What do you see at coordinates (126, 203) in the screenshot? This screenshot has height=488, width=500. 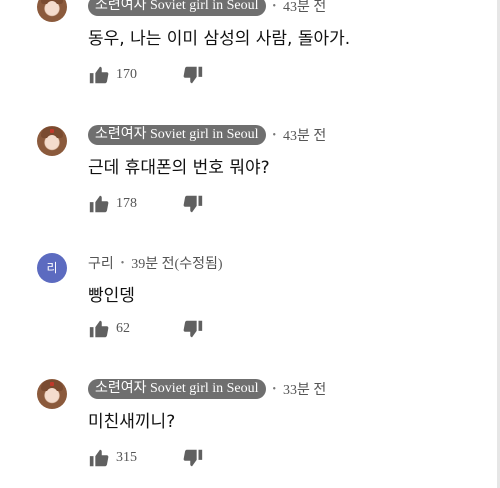 I see `like-count: 178` at bounding box center [126, 203].